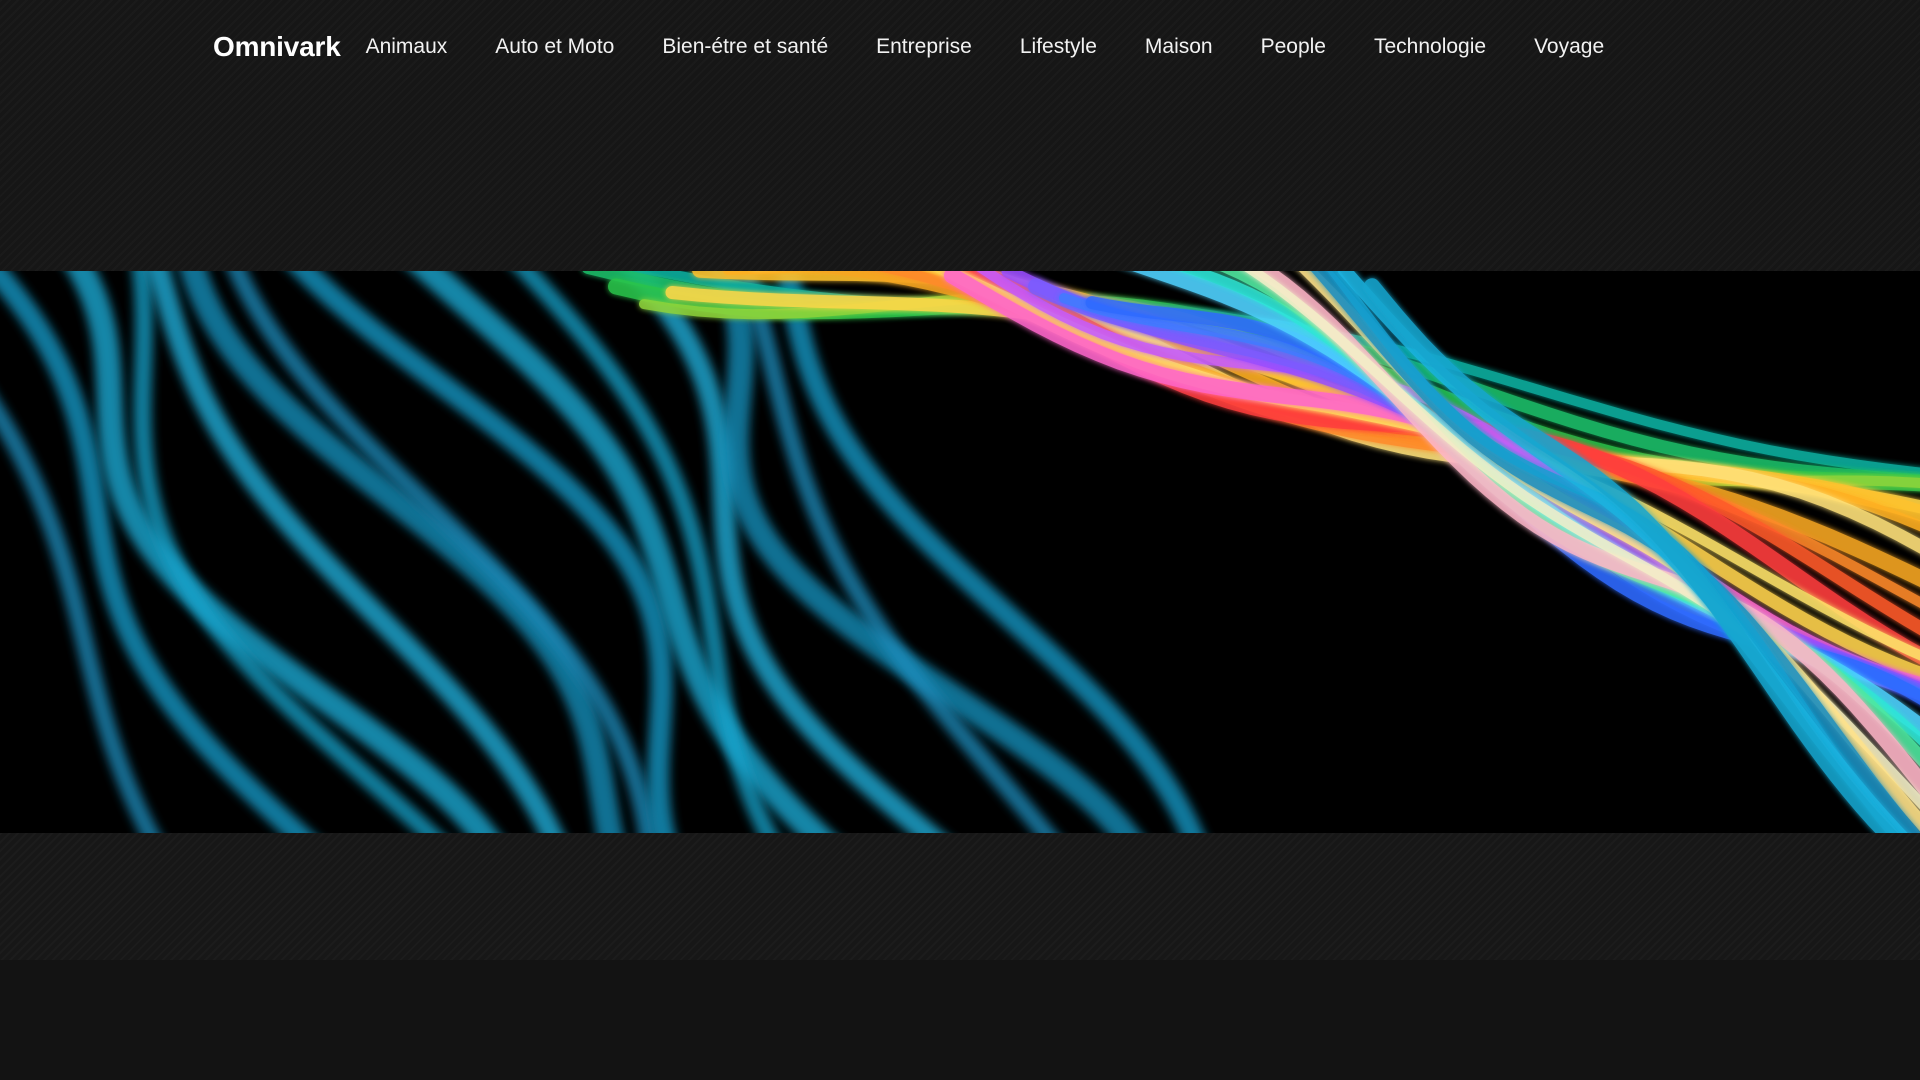  What do you see at coordinates (745, 46) in the screenshot?
I see `nav-item-bien-etre-et-sante: Bien-étre et santé` at bounding box center [745, 46].